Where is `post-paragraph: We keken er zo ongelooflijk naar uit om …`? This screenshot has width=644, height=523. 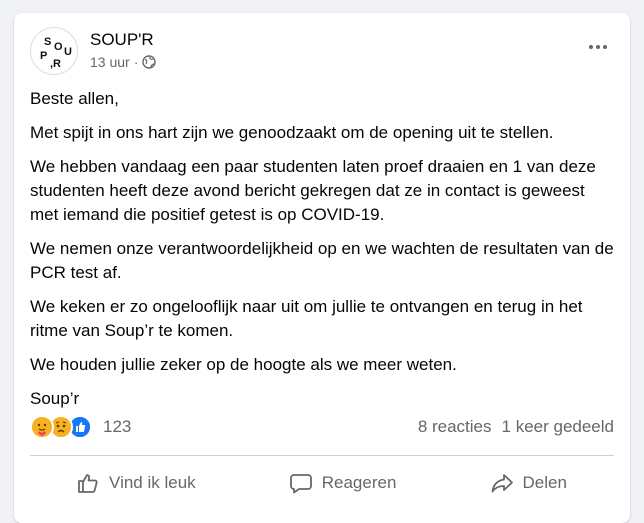 post-paragraph: We keken er zo ongelooflijk naar uit om … is located at coordinates (306, 318).